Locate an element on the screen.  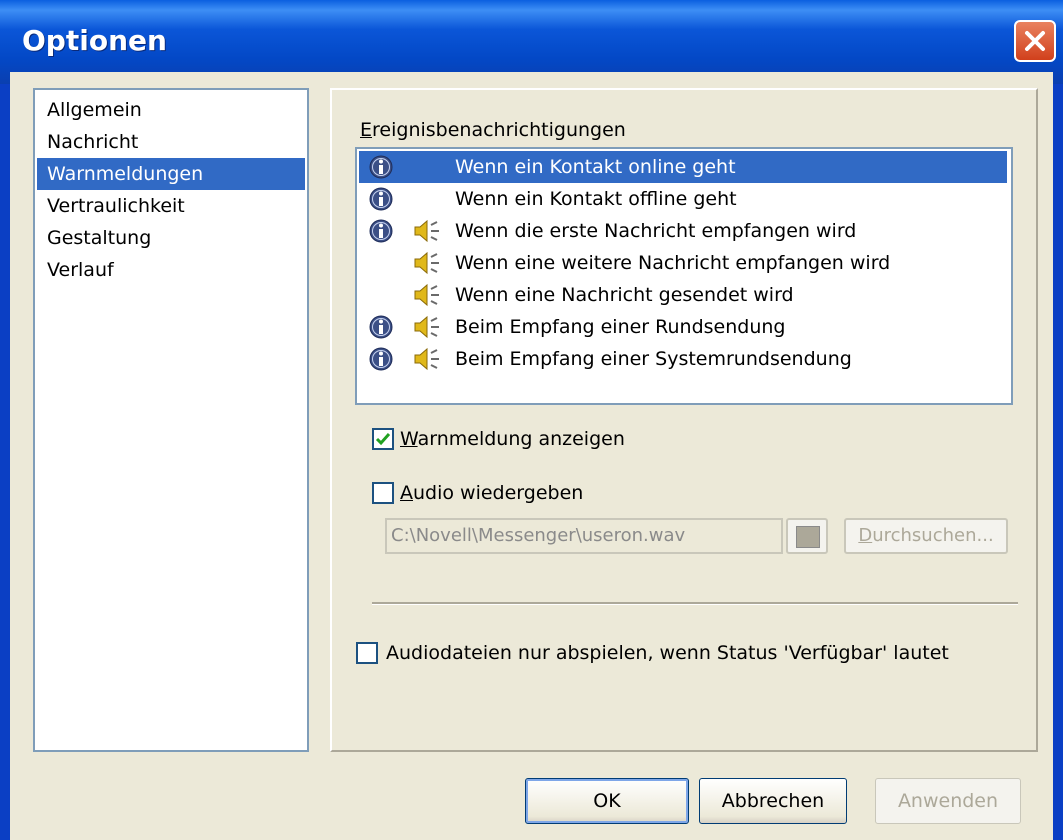
play-square-icon is located at coordinates (808, 537).